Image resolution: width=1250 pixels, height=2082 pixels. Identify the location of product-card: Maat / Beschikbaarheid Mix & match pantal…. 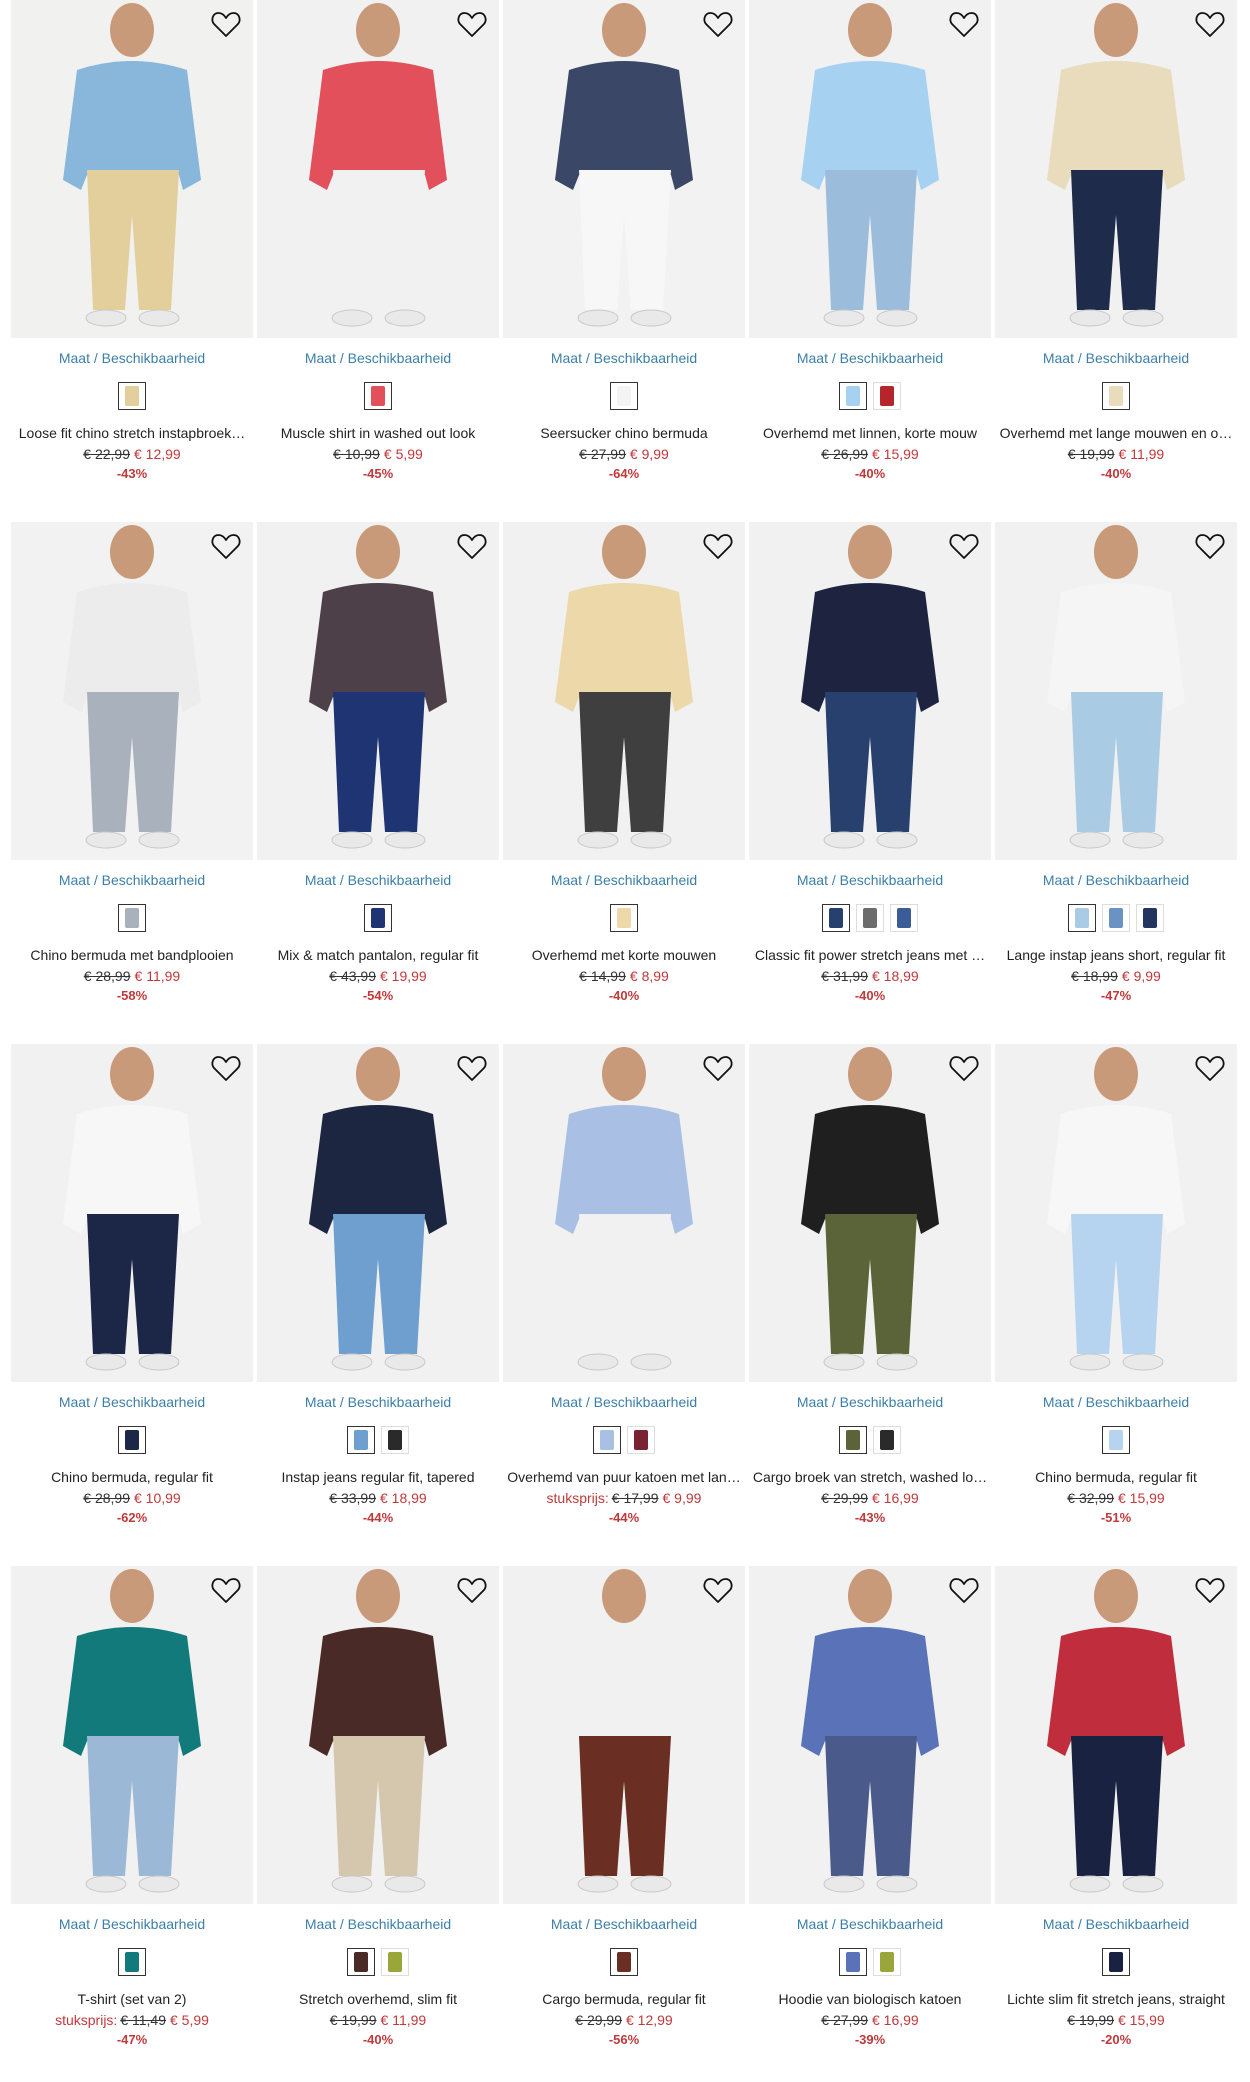
(378, 772).